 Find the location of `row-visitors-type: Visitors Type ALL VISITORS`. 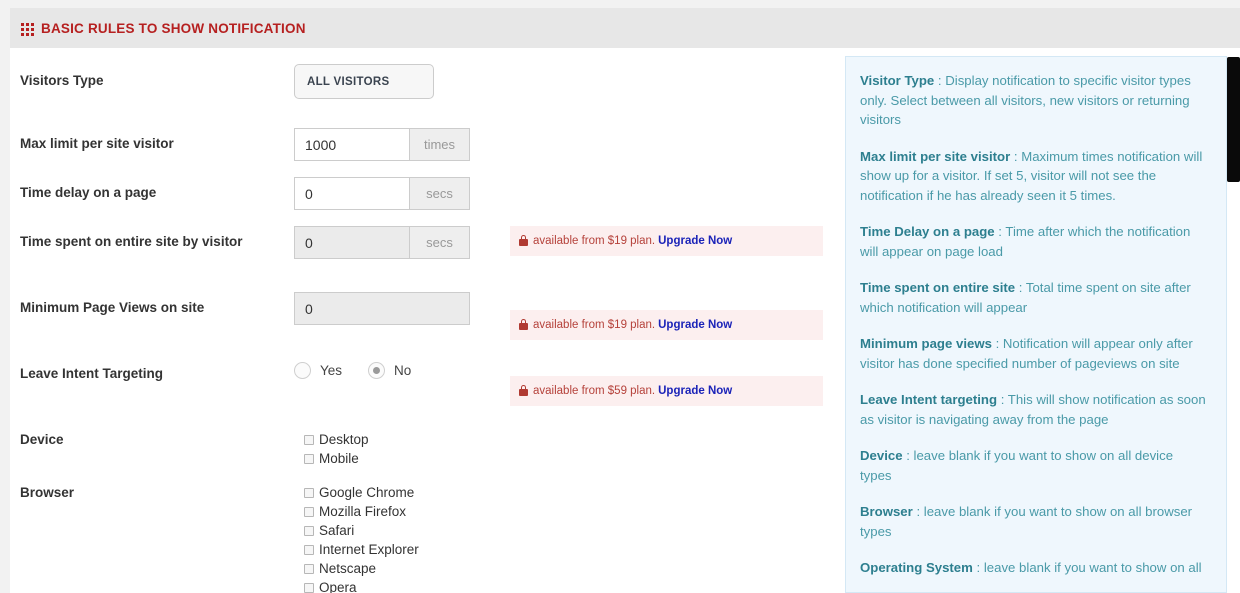

row-visitors-type: Visitors Type ALL VISITORS is located at coordinates (425, 89).